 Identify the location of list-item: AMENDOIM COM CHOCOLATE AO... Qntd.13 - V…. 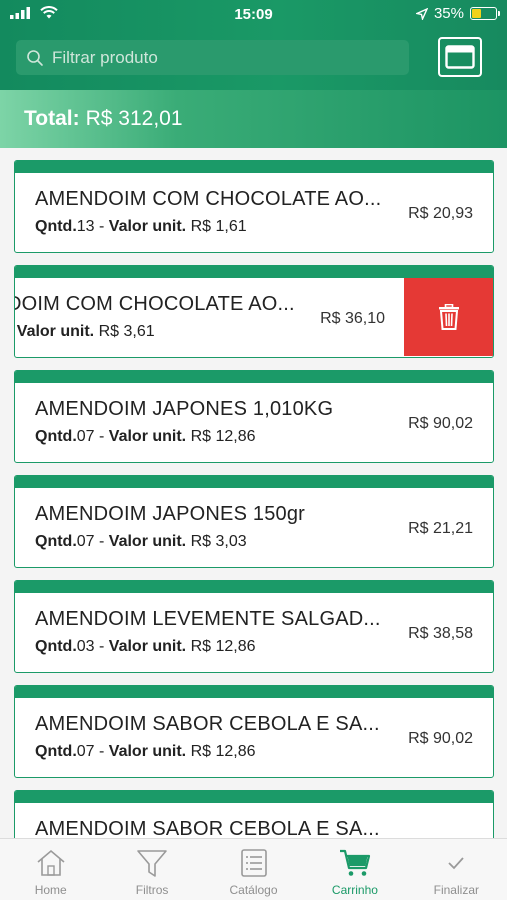
(254, 206).